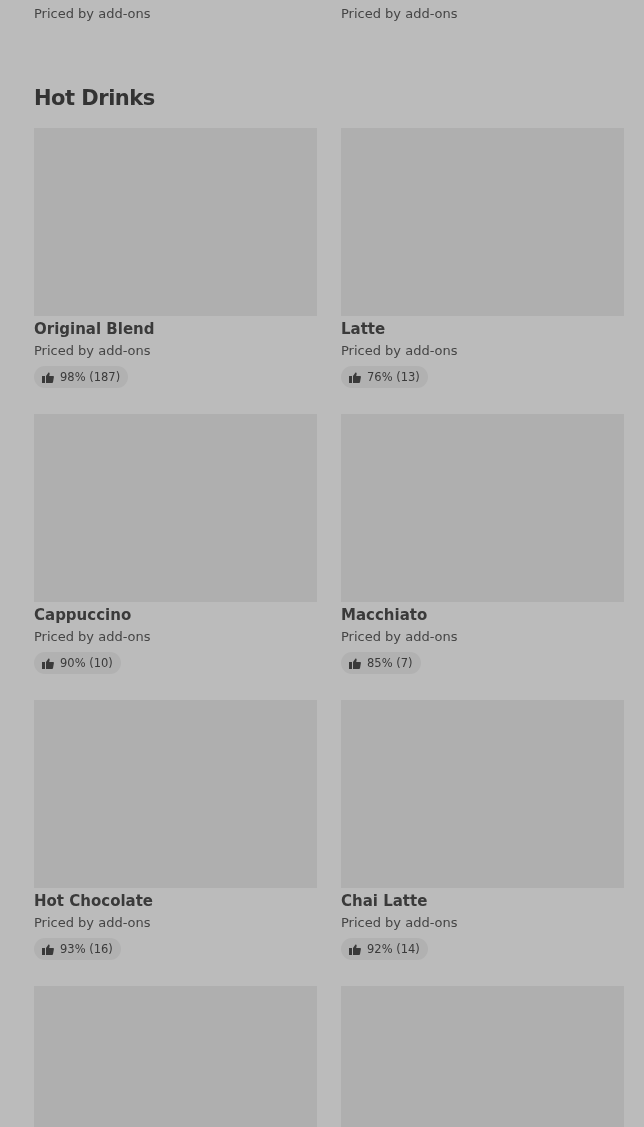  Describe the element at coordinates (385, 901) in the screenshot. I see `item-name: Chai Latte` at that location.